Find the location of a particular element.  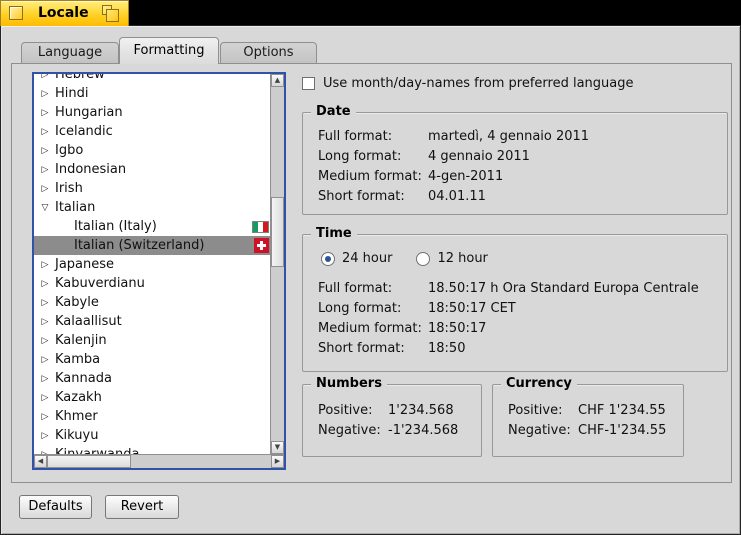

list-item: Hungarian is located at coordinates (152, 112).